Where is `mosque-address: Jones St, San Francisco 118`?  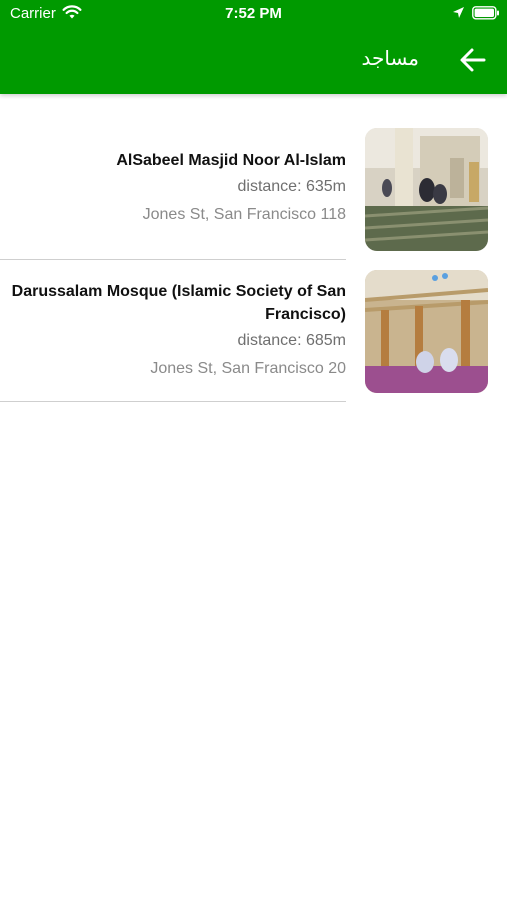 mosque-address: Jones St, San Francisco 118 is located at coordinates (244, 214).